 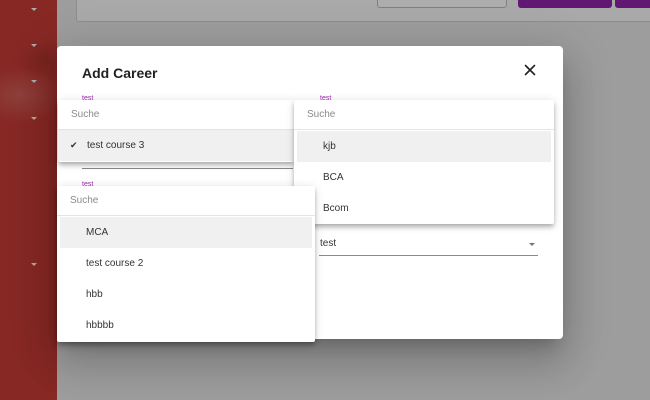 What do you see at coordinates (329, 146) in the screenshot?
I see `option-label: kjb` at bounding box center [329, 146].